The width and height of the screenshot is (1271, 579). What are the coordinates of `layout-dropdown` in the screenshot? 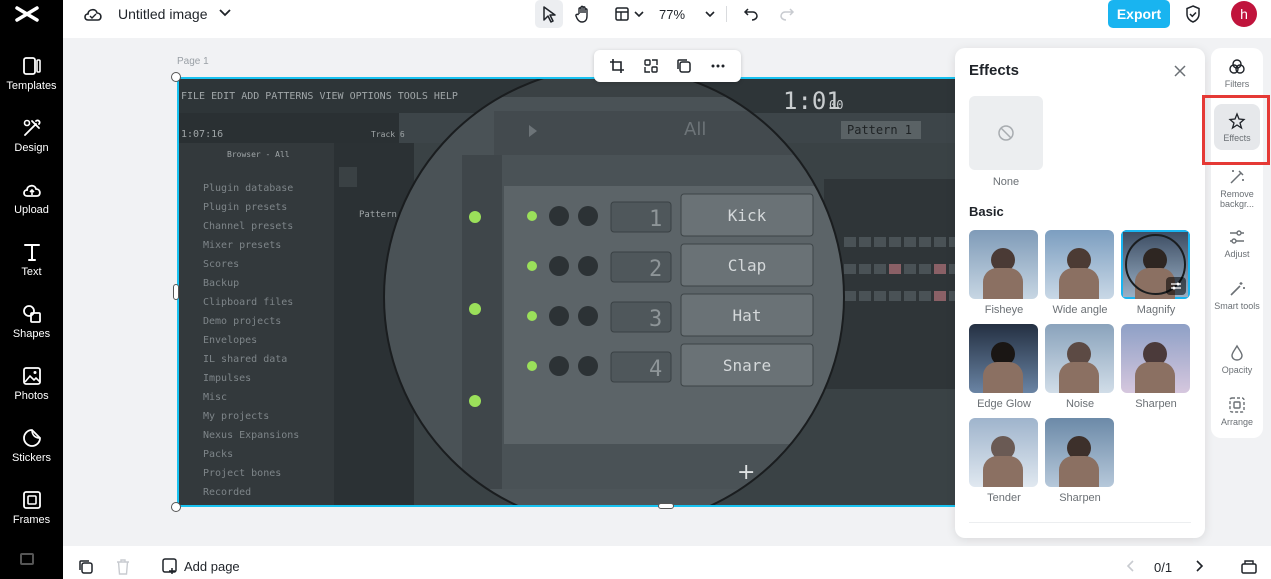 It's located at (629, 14).